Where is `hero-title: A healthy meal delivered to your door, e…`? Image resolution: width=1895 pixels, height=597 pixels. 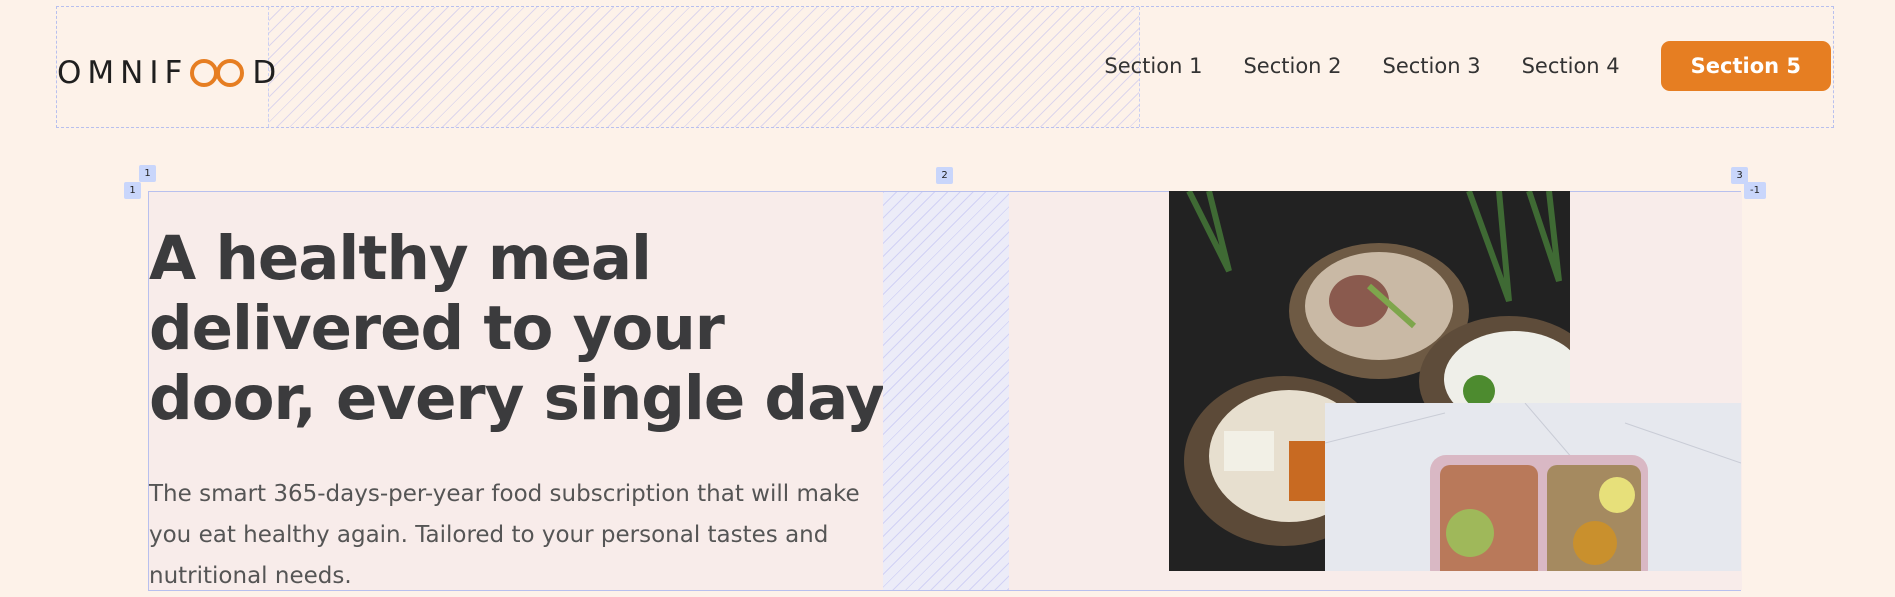
hero-title: A healthy meal delivered to your door, e… is located at coordinates (517, 328).